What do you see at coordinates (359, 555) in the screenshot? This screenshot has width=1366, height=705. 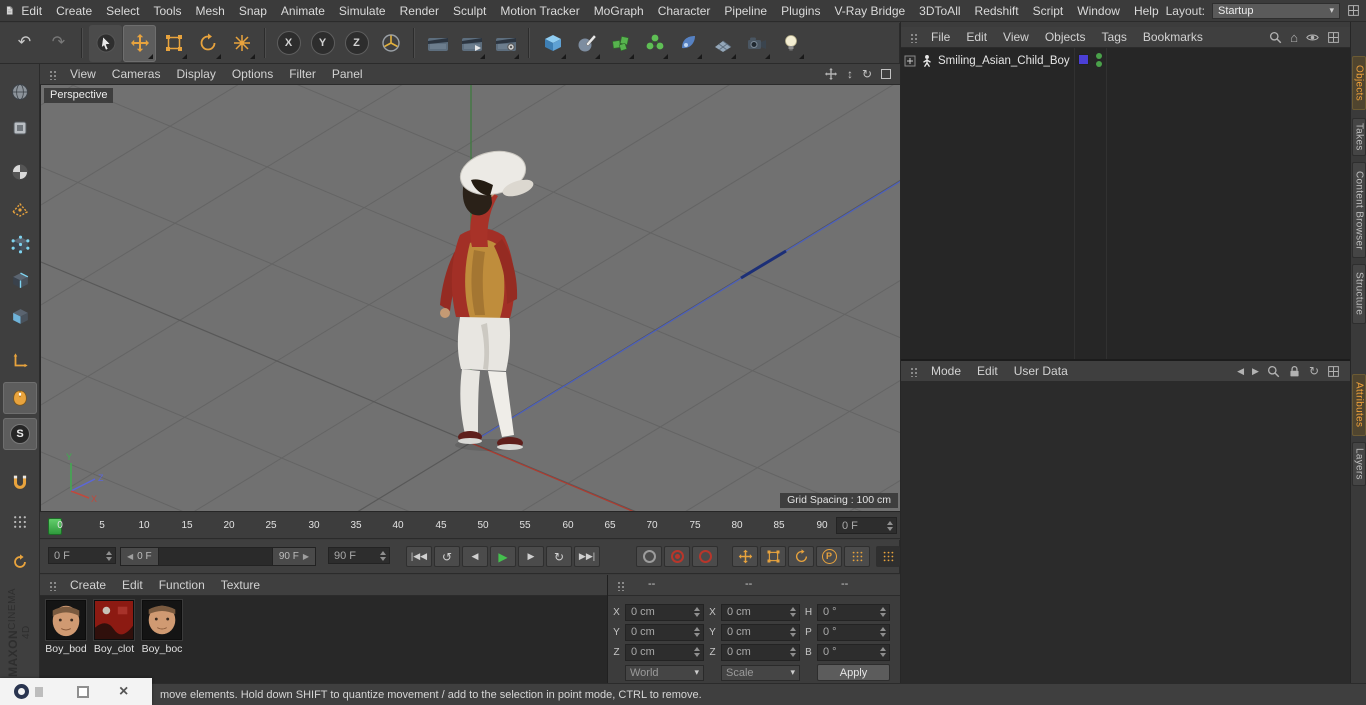 I see `end-frame-field: 90 F` at bounding box center [359, 555].